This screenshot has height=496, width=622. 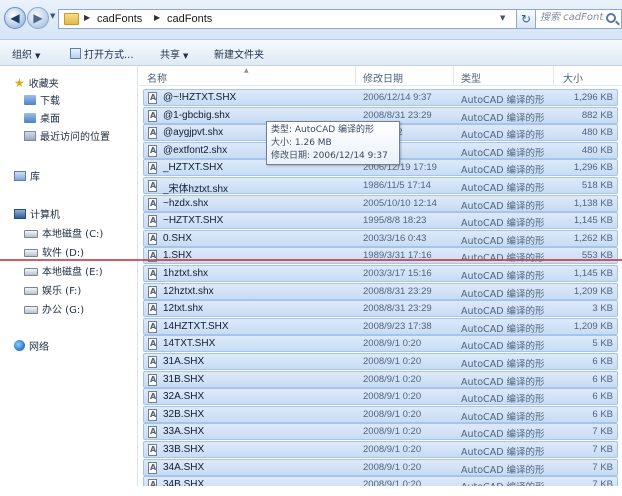 I want to click on file-row: 31B.SHX 2008/9/1 0:20 AutoCAD 编译的形 6 KB, so click(x=380, y=379).